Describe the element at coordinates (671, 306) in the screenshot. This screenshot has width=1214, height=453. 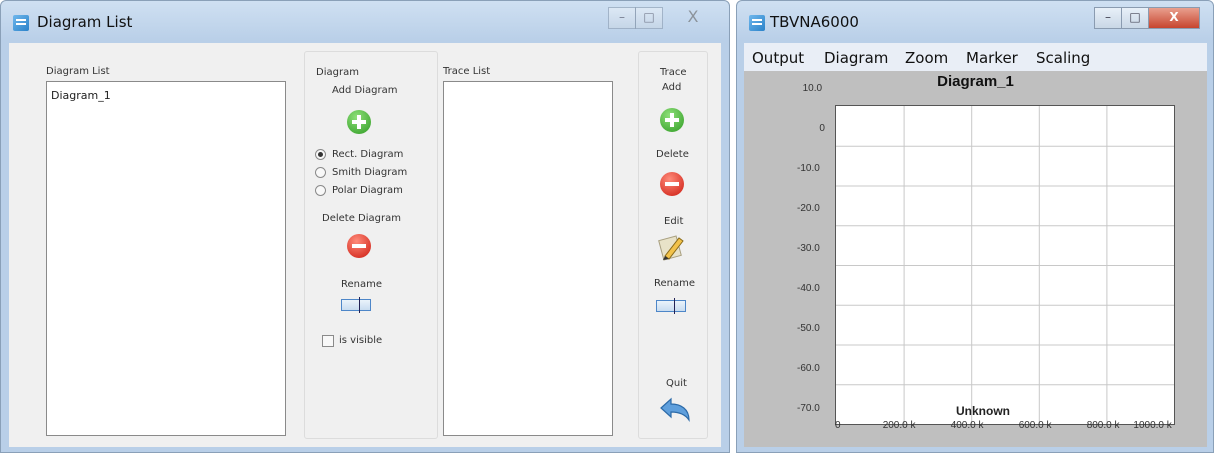
I see `rename-trace-button` at that location.